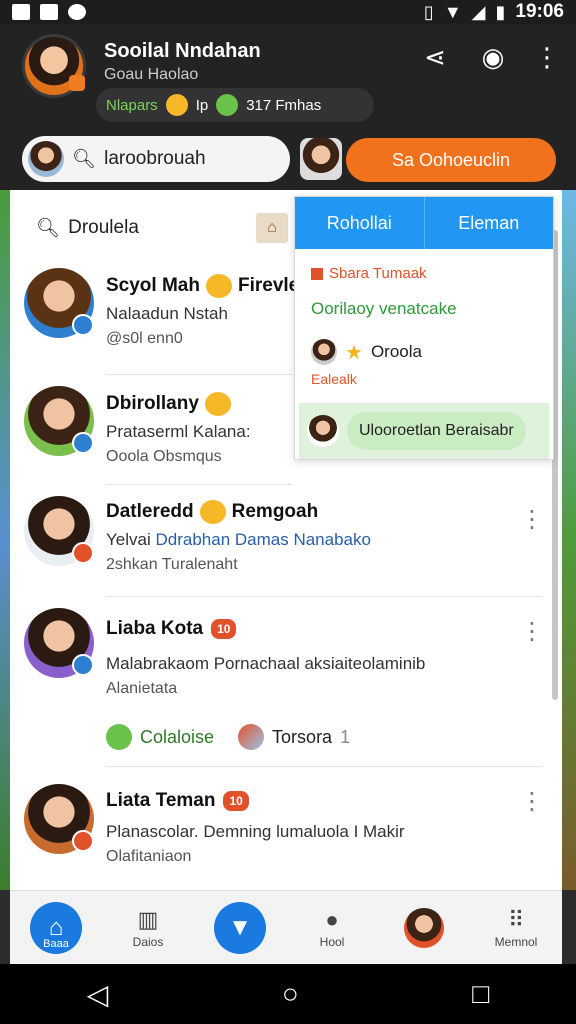  Describe the element at coordinates (435, 57) in the screenshot. I see `share-icon: ⋖` at that location.